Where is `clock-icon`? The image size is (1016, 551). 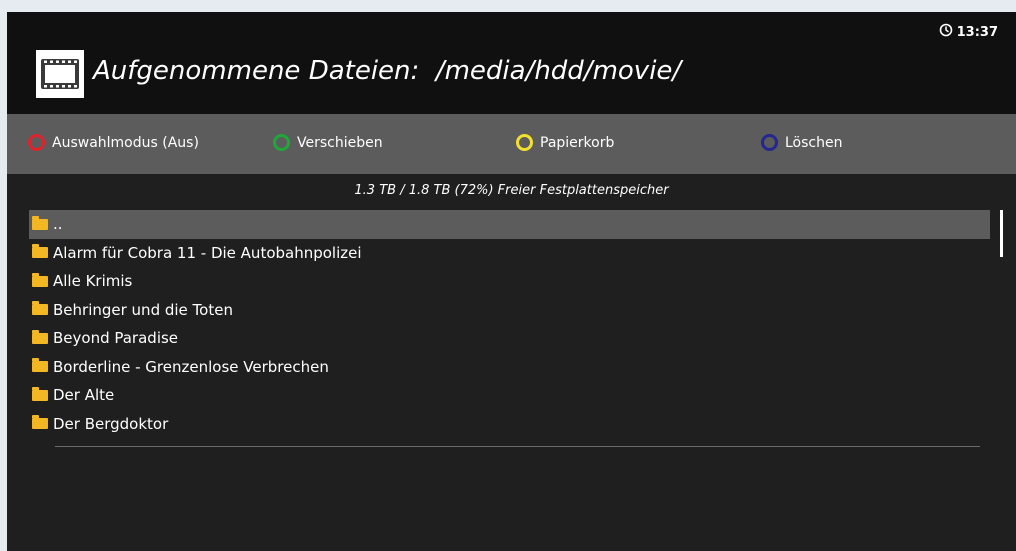 clock-icon is located at coordinates (946, 32).